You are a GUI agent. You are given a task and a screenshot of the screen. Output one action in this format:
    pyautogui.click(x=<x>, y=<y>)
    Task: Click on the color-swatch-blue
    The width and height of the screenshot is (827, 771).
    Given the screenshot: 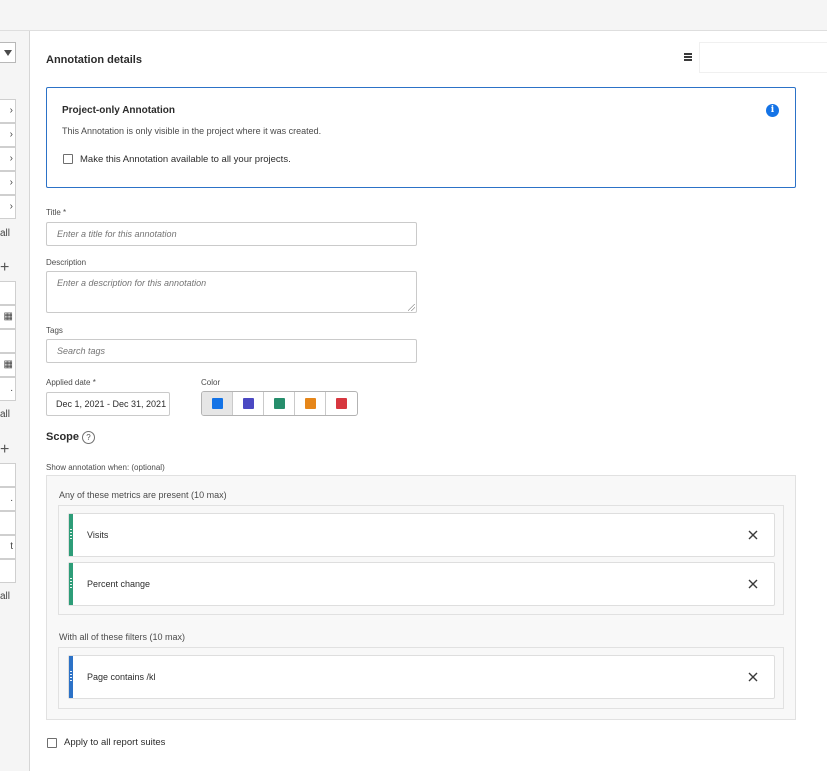 What is the action you would take?
    pyautogui.click(x=217, y=403)
    